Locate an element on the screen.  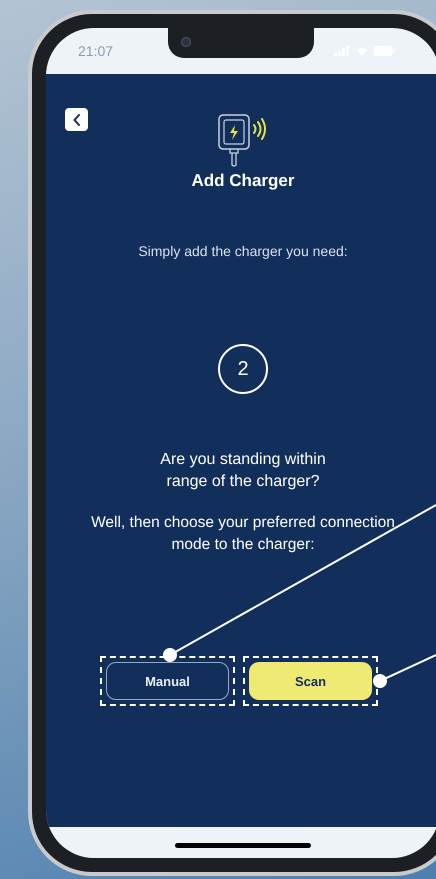
chevron-left-icon is located at coordinates (76, 120).